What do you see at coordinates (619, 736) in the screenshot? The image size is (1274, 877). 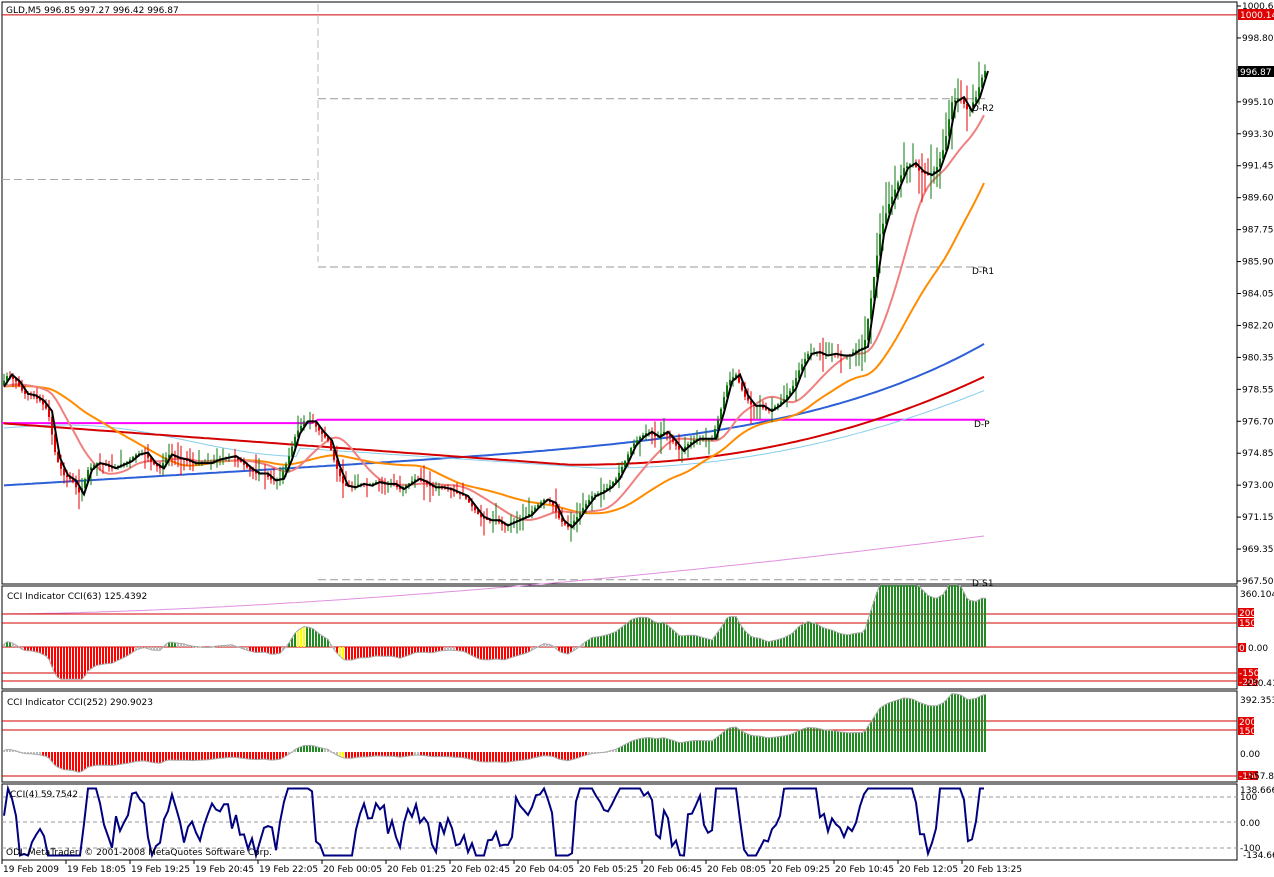 I see `cci252-panel` at bounding box center [619, 736].